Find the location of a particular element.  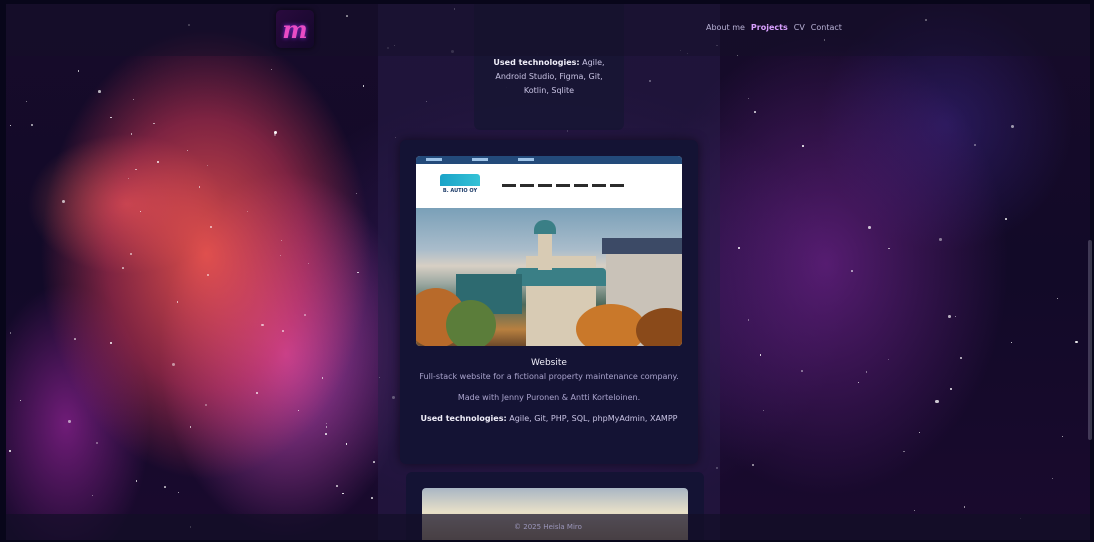

project-screenshot: B. AUTIO OY is located at coordinates (549, 251).